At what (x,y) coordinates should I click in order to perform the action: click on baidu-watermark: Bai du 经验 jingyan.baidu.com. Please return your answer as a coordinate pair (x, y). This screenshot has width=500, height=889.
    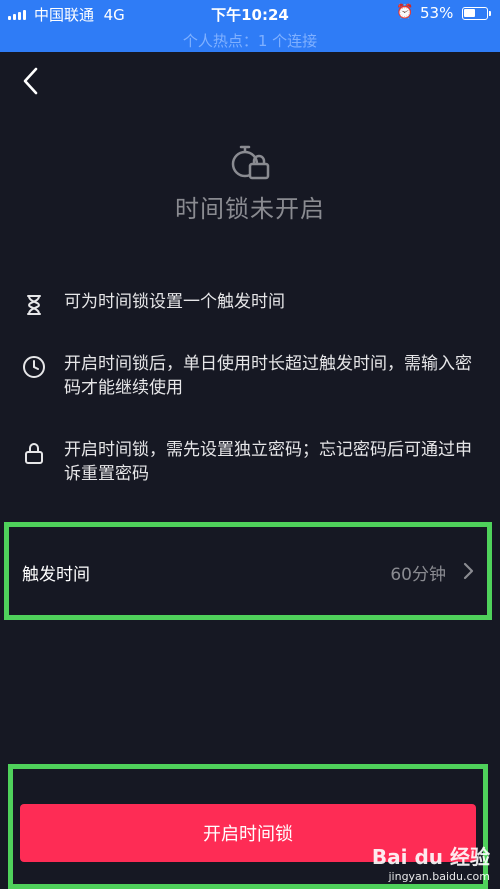
    Looking at the image, I should click on (431, 862).